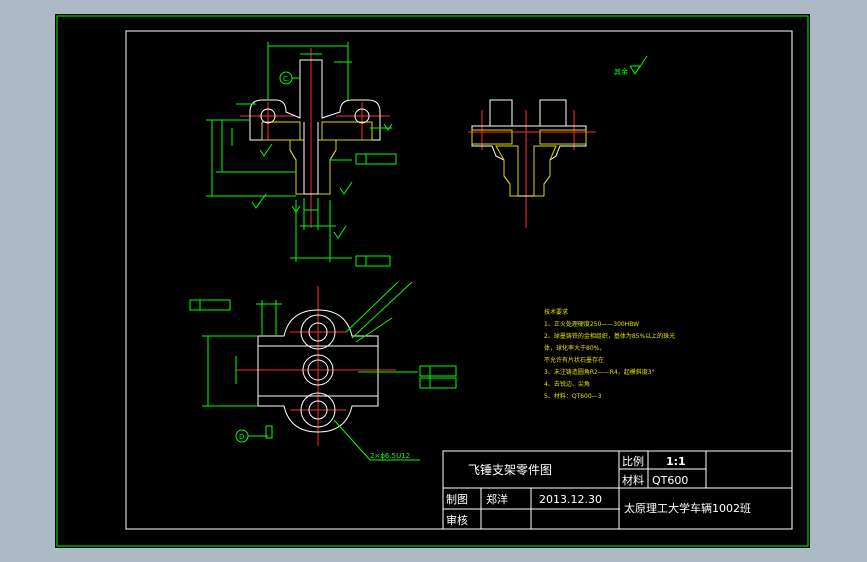 The height and width of the screenshot is (562, 867). Describe the element at coordinates (241, 437) in the screenshot. I see `datum-d-label: D` at that location.